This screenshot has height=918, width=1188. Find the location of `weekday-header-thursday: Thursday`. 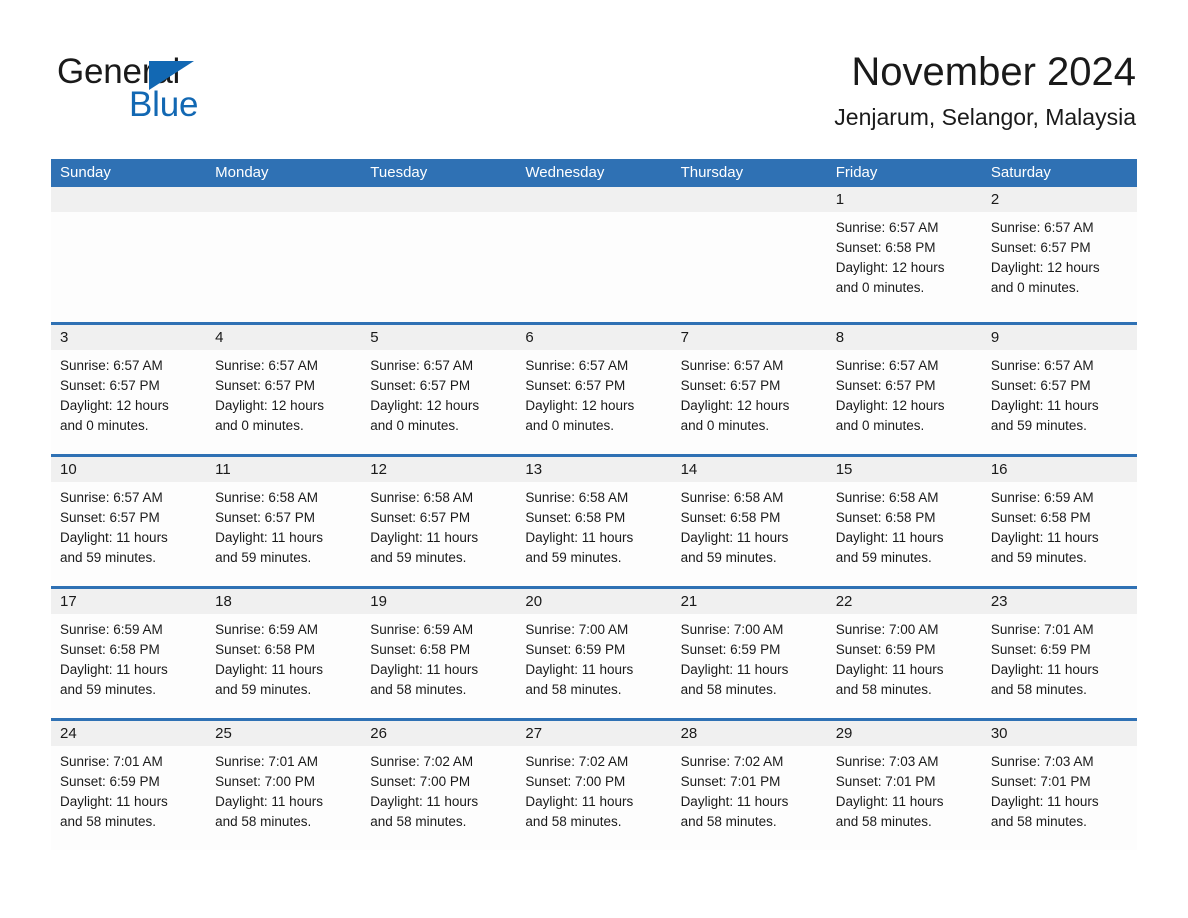

weekday-header-thursday: Thursday is located at coordinates (712, 172).